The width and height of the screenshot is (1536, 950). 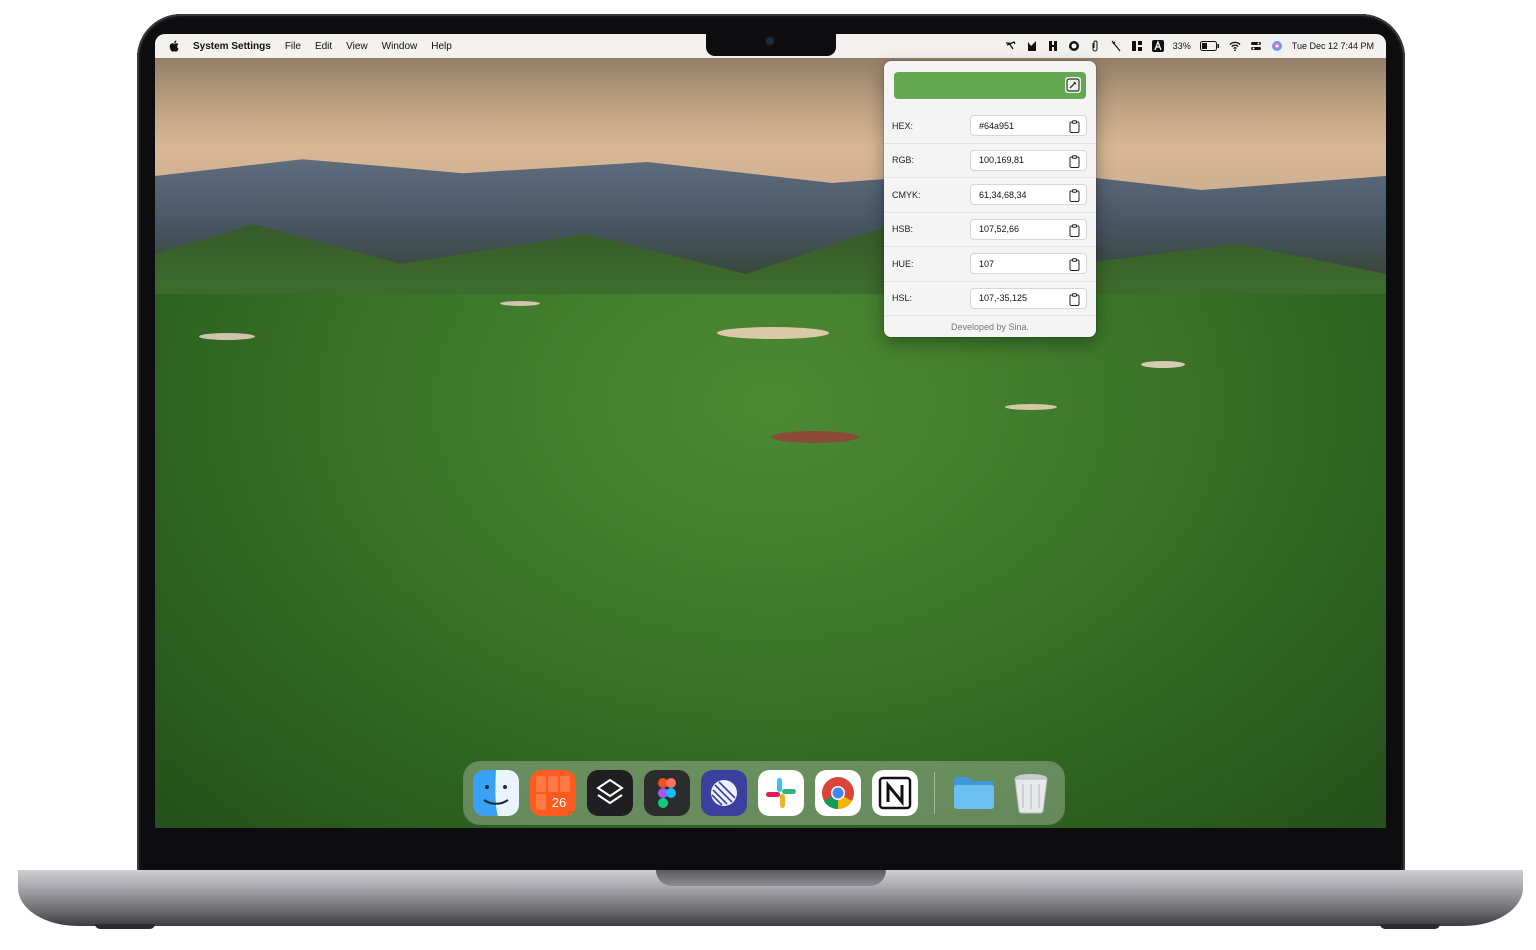 I want to click on slack-icon, so click(x=781, y=793).